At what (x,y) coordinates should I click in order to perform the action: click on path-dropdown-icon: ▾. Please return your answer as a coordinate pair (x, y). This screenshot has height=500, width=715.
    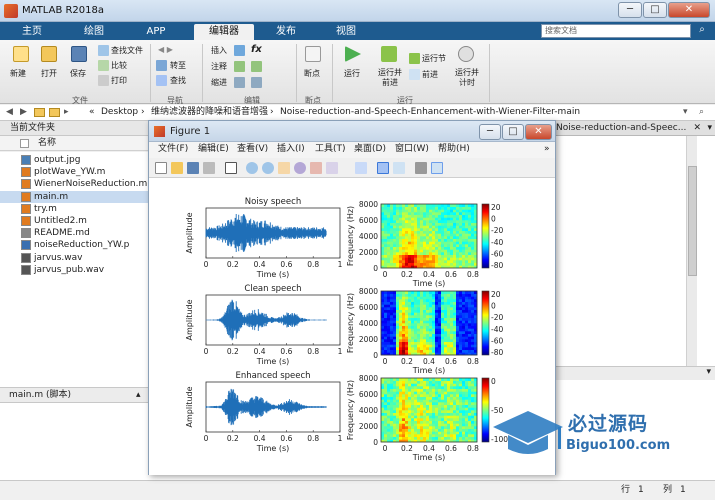
    Looking at the image, I should click on (685, 112).